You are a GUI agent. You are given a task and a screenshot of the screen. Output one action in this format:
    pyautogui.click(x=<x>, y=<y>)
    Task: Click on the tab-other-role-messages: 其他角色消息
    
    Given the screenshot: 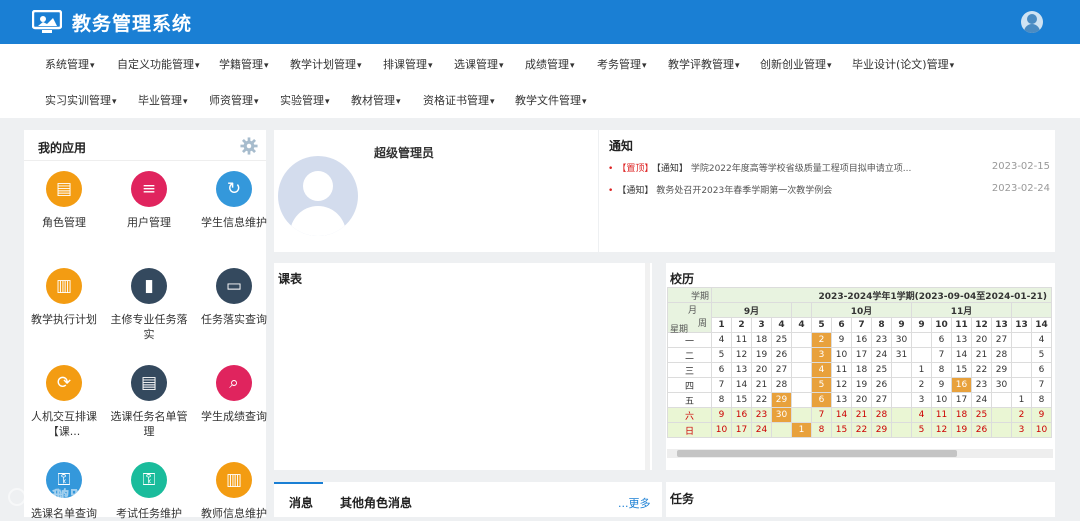 What is the action you would take?
    pyautogui.click(x=376, y=502)
    